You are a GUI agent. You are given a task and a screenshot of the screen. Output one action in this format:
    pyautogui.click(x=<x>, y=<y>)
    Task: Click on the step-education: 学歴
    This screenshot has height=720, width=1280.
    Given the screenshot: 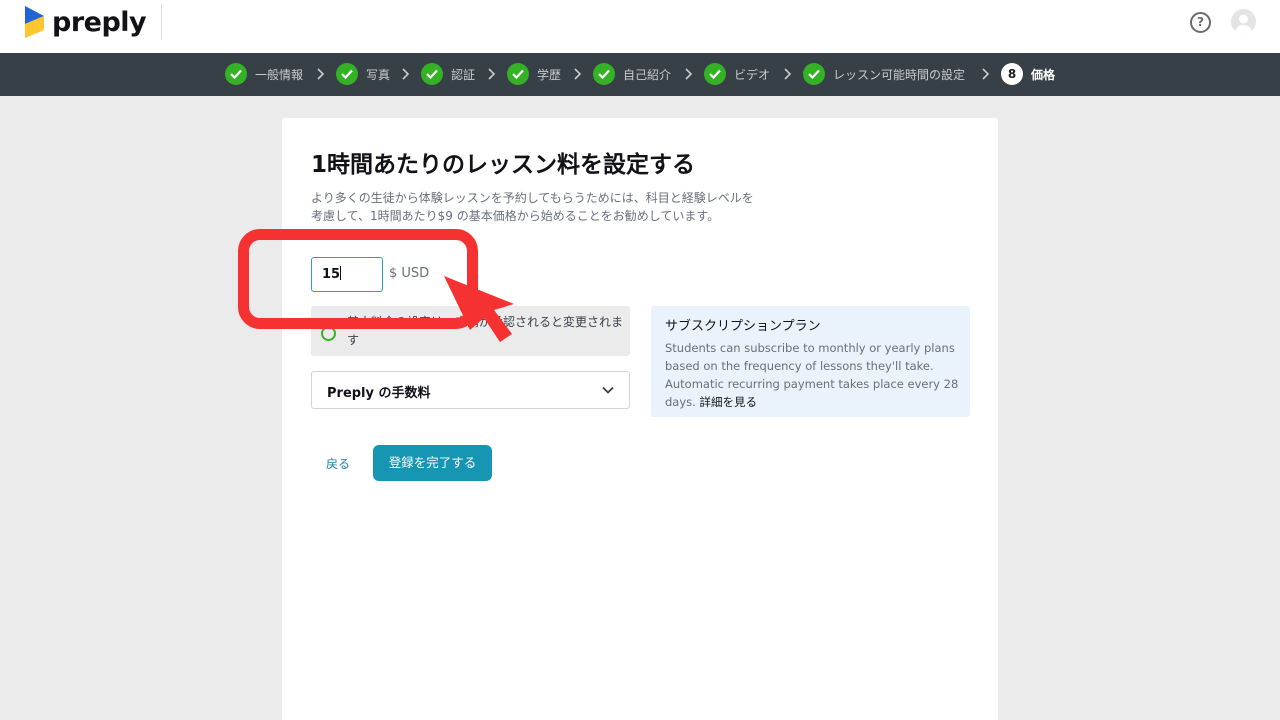 What is the action you would take?
    pyautogui.click(x=534, y=74)
    